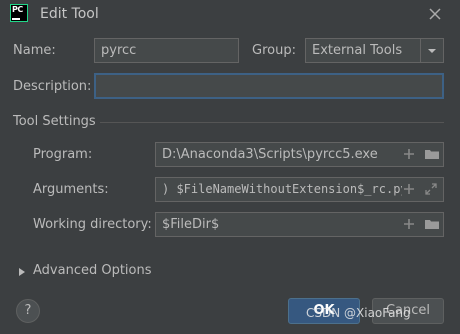 This screenshot has height=334, width=460. Describe the element at coordinates (22, 271) in the screenshot. I see `chevron-right-icon` at that location.